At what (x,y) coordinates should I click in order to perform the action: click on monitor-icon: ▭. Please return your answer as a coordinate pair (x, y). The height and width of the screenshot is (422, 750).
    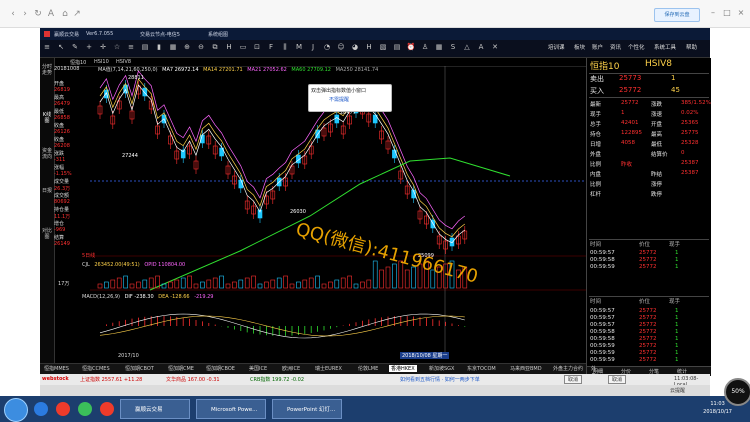
    Looking at the image, I should click on (243, 47).